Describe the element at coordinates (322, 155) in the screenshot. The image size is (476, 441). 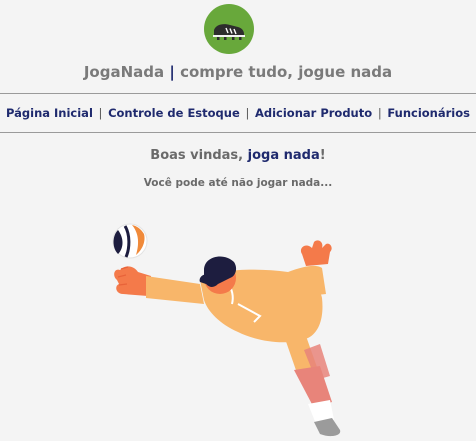
I see `welcome-suffix: !` at that location.